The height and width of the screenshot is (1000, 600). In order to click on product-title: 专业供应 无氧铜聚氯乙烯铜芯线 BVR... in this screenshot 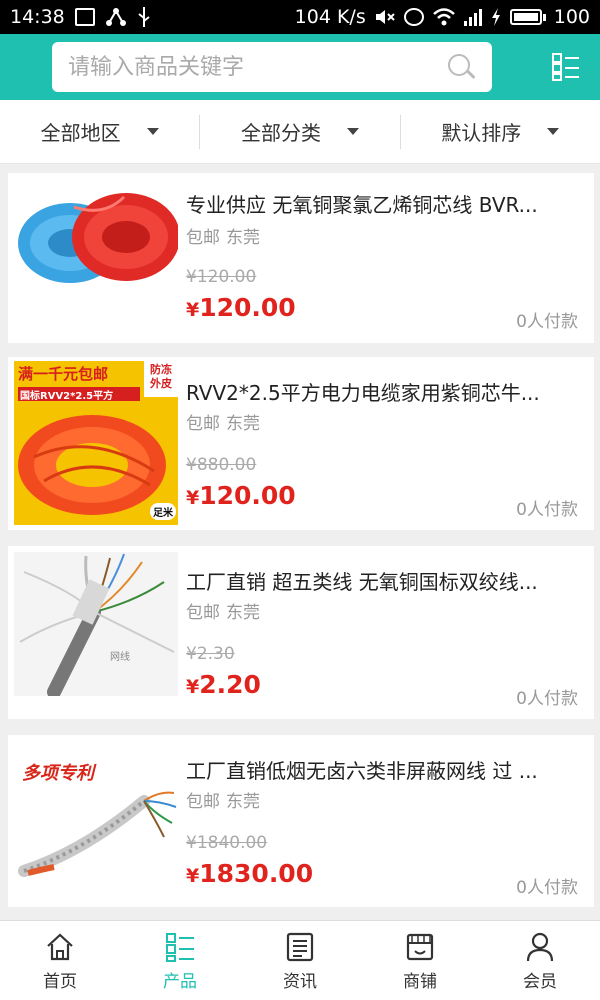, I will do `click(382, 203)`.